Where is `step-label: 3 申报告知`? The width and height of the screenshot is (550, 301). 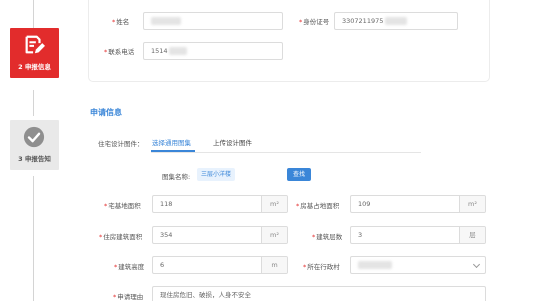 step-label: 3 申报告知 is located at coordinates (34, 159).